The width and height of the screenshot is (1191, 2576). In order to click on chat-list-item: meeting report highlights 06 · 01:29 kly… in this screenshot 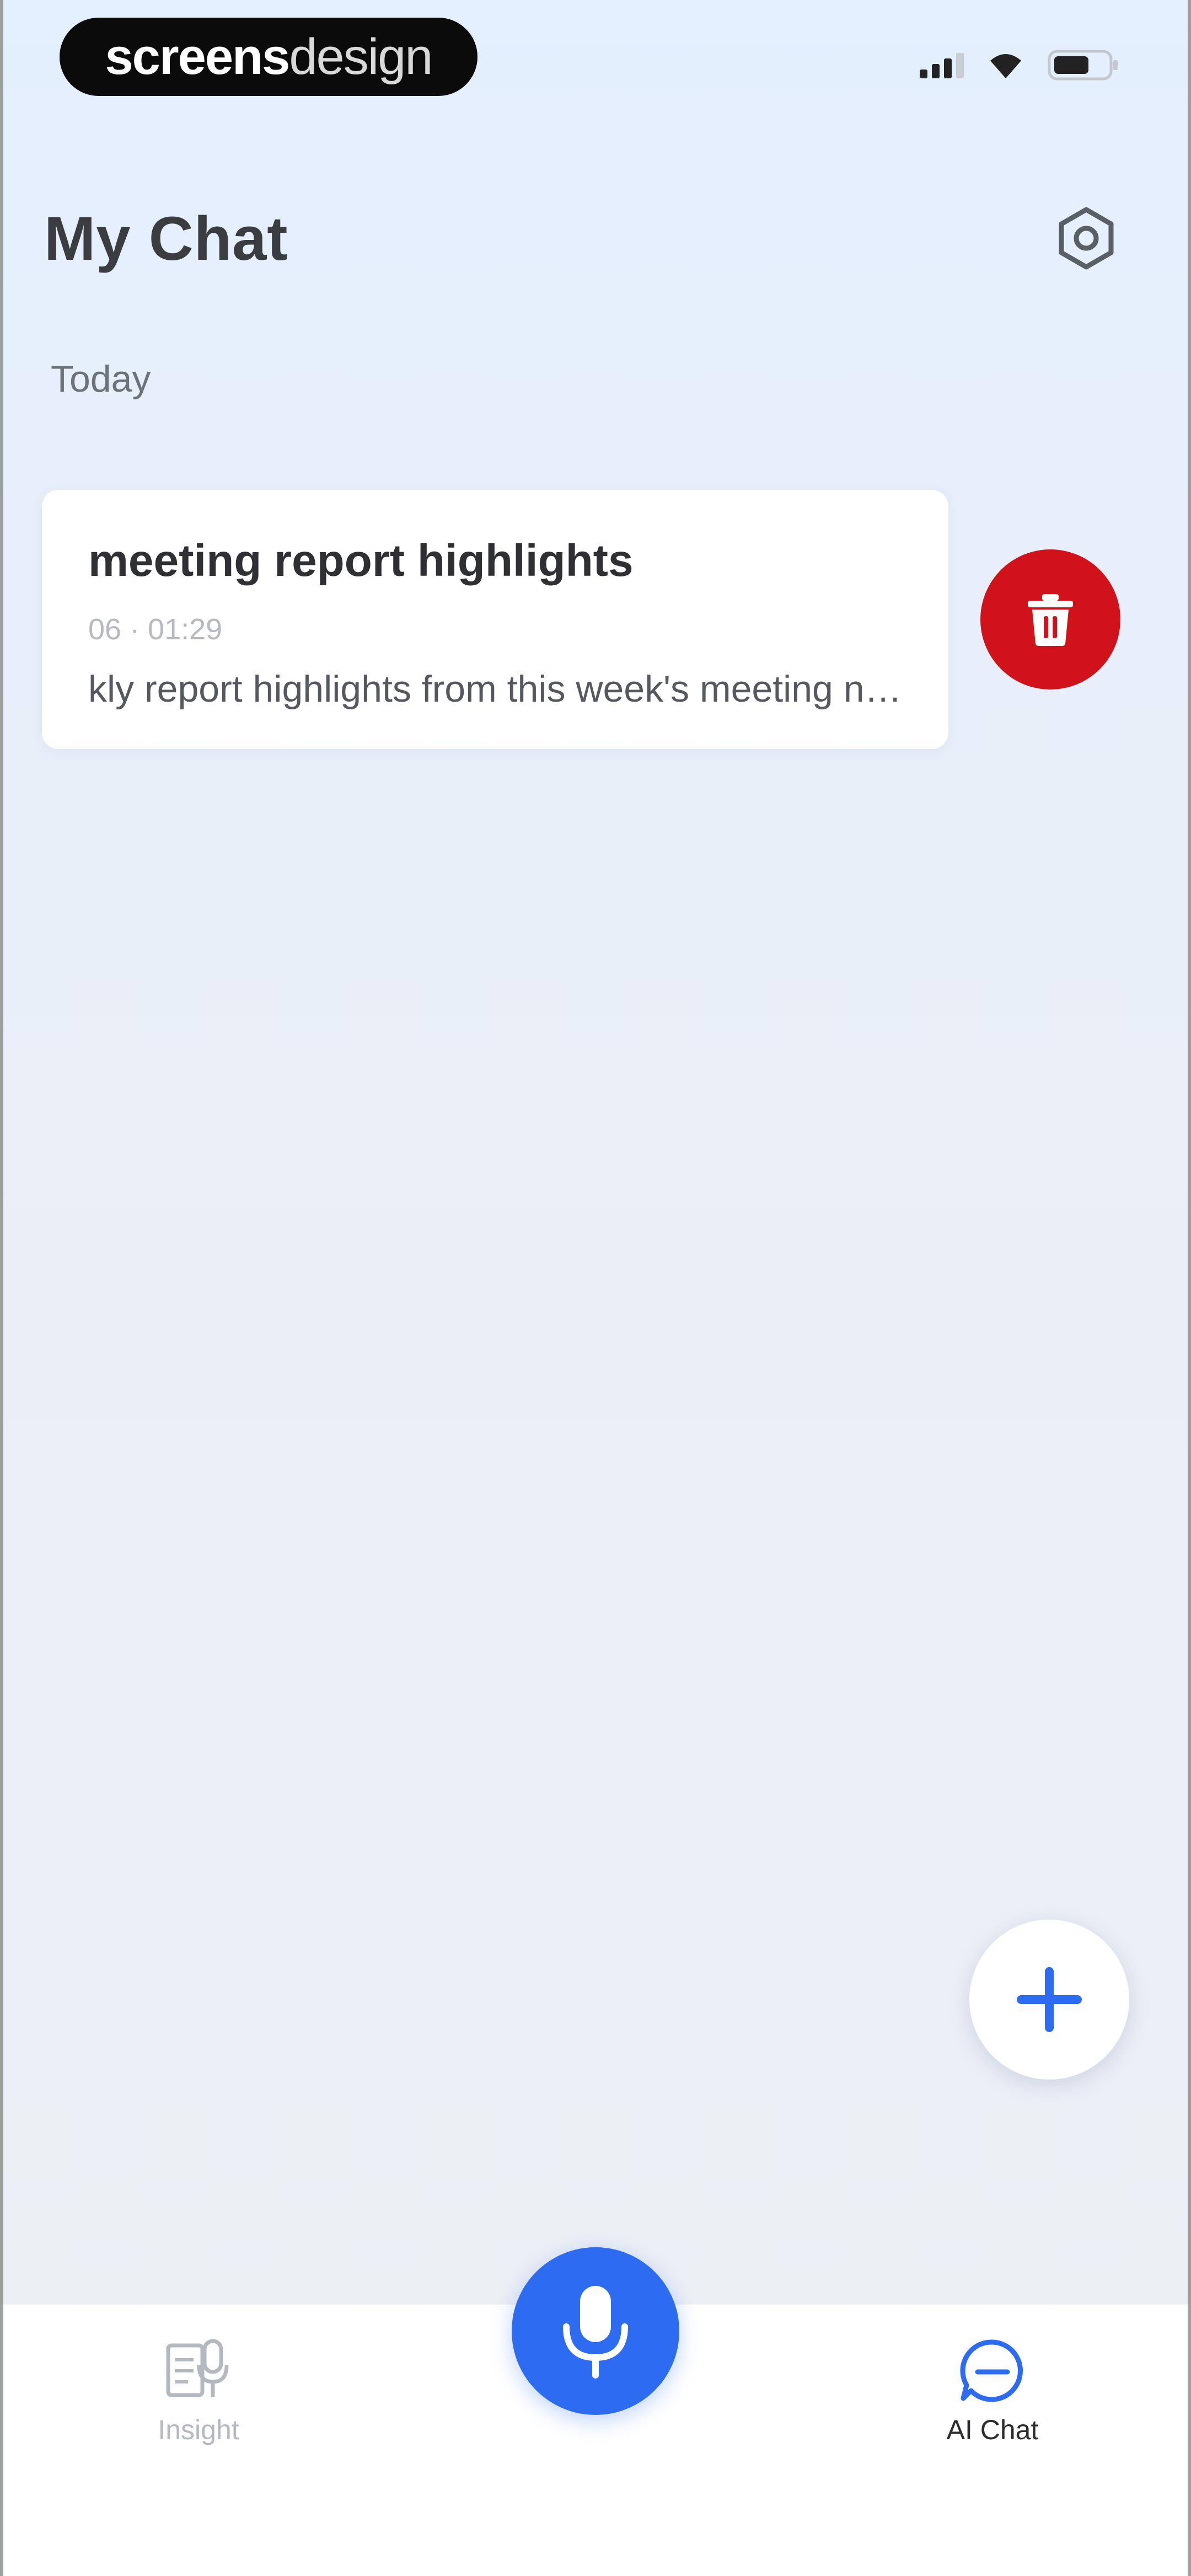, I will do `click(495, 619)`.